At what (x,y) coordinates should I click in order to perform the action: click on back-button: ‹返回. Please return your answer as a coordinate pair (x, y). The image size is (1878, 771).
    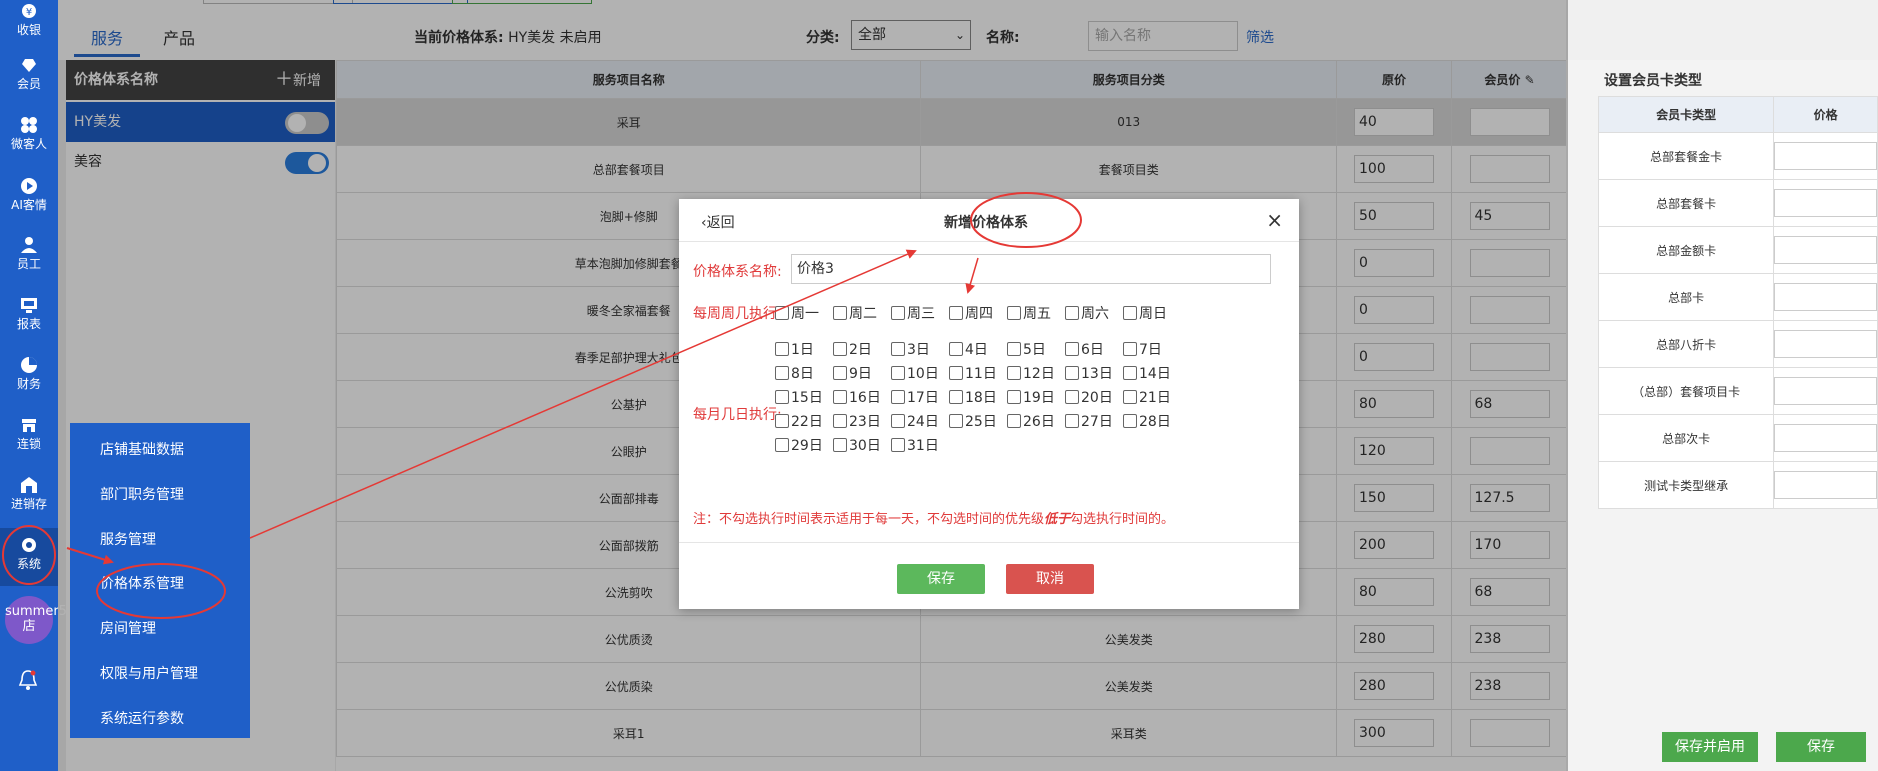
    Looking at the image, I should click on (718, 222).